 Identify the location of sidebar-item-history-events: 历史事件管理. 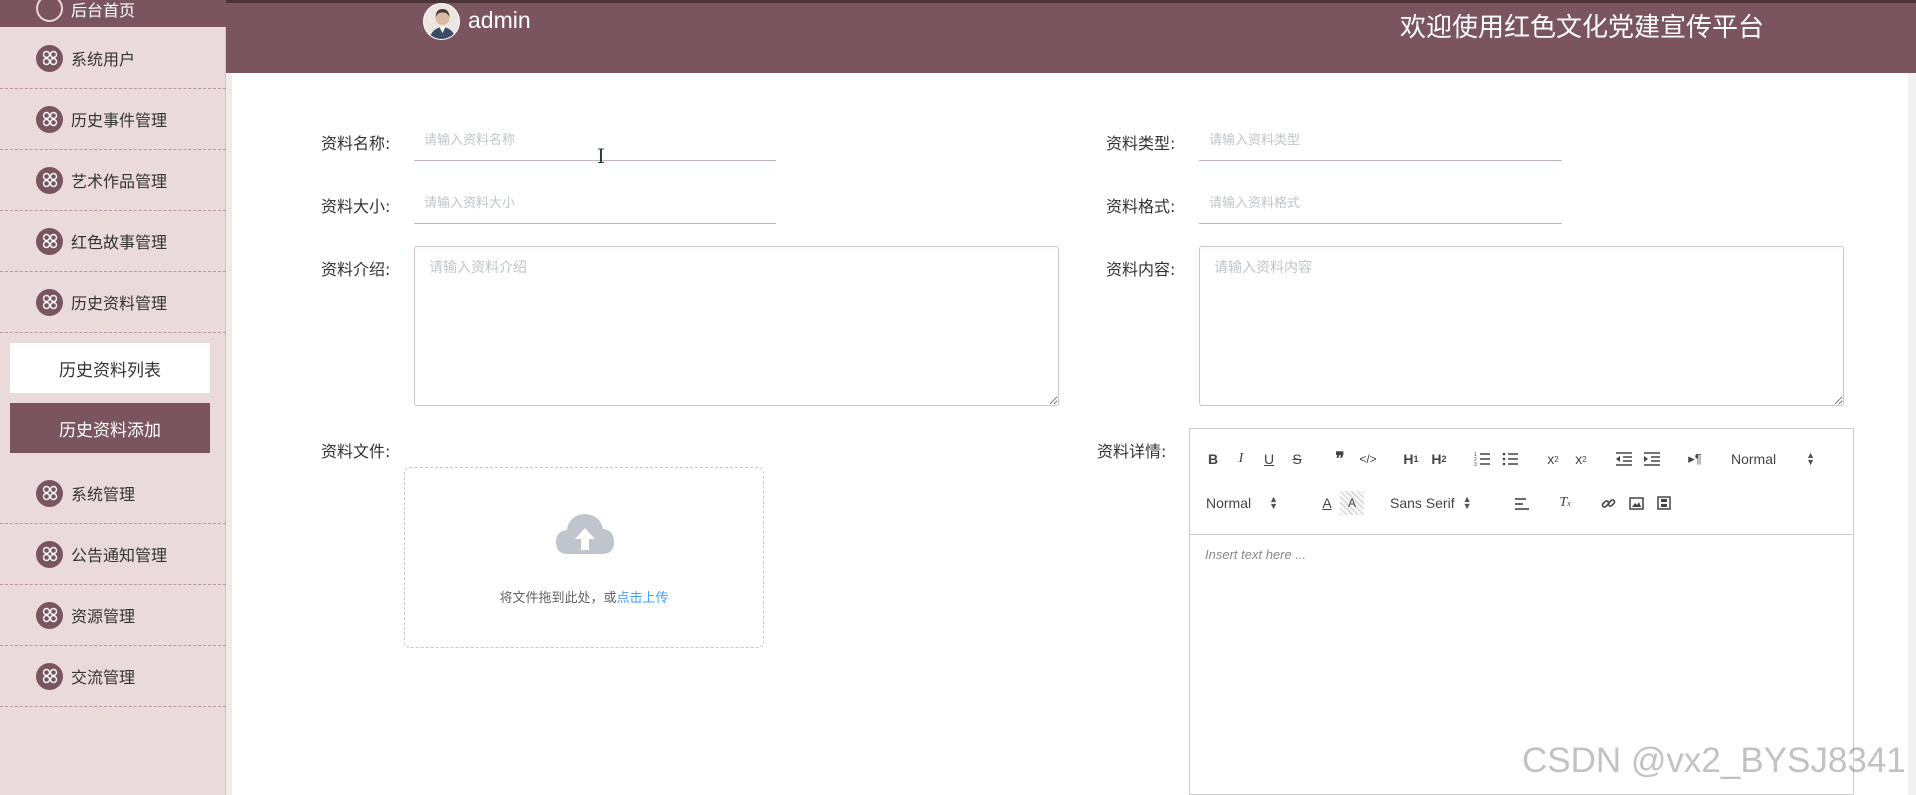
(113, 119).